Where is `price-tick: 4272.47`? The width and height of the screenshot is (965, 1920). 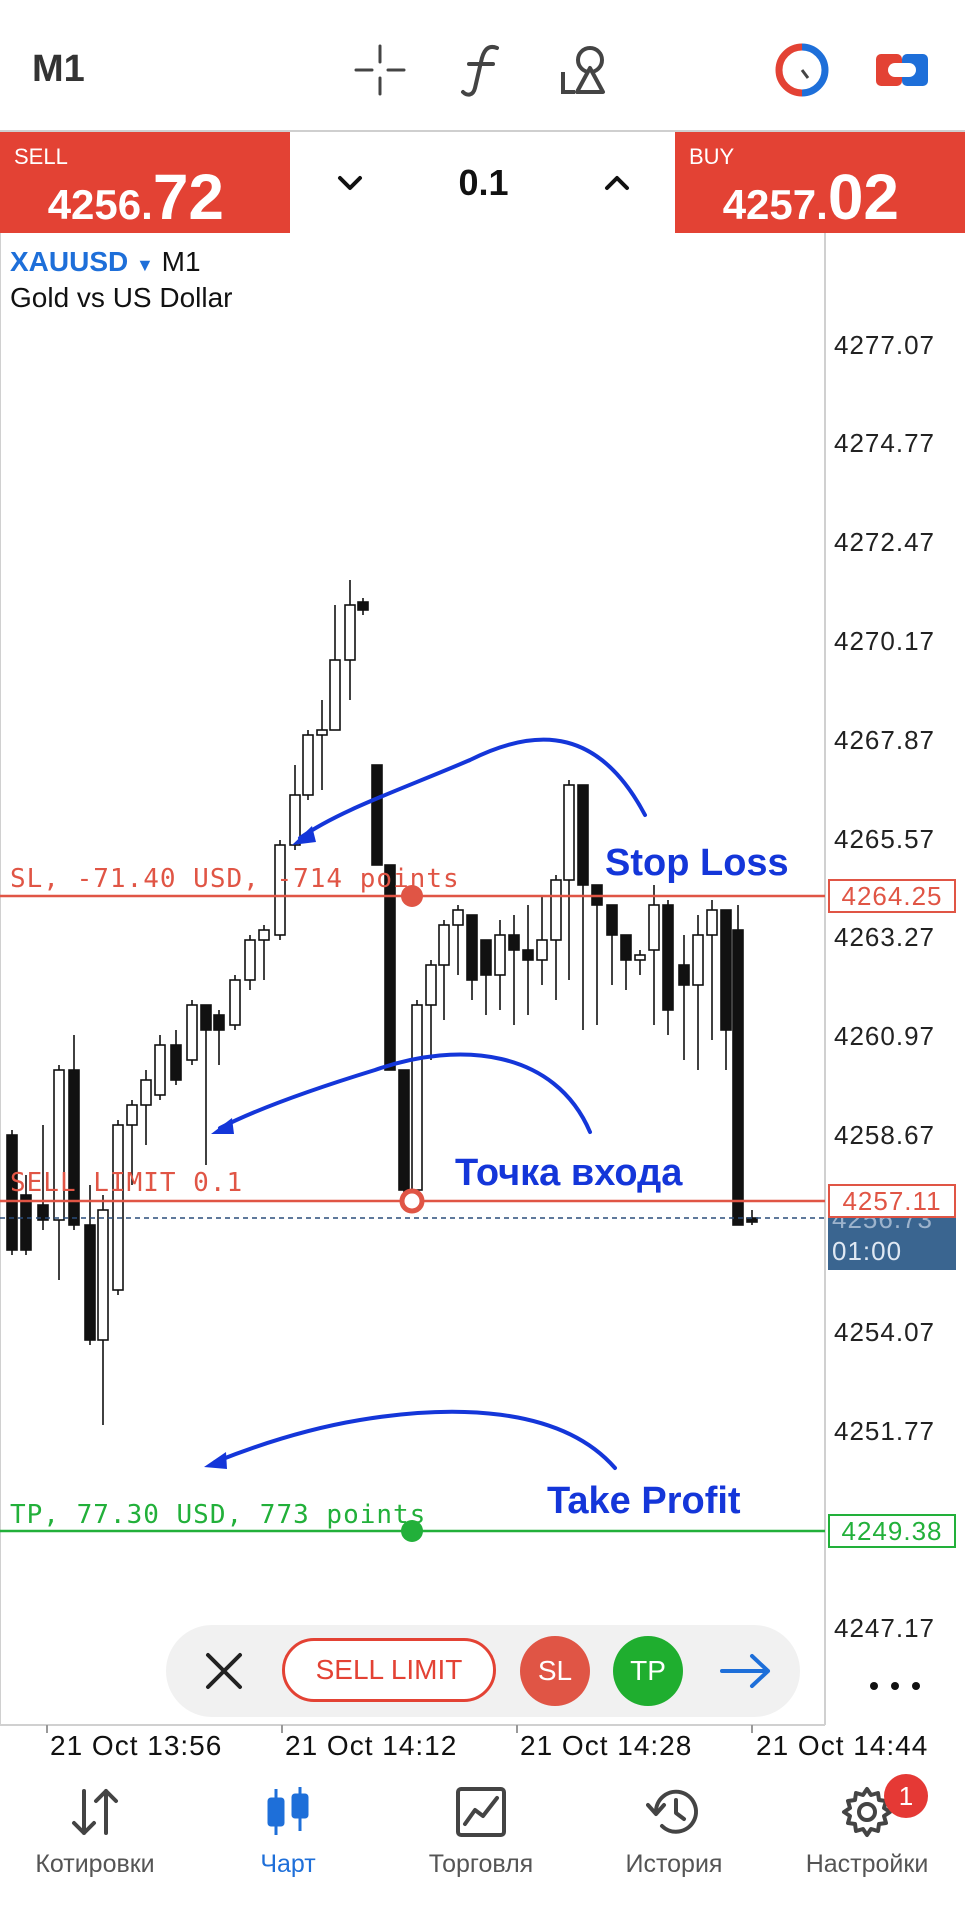
price-tick: 4272.47 is located at coordinates (884, 542).